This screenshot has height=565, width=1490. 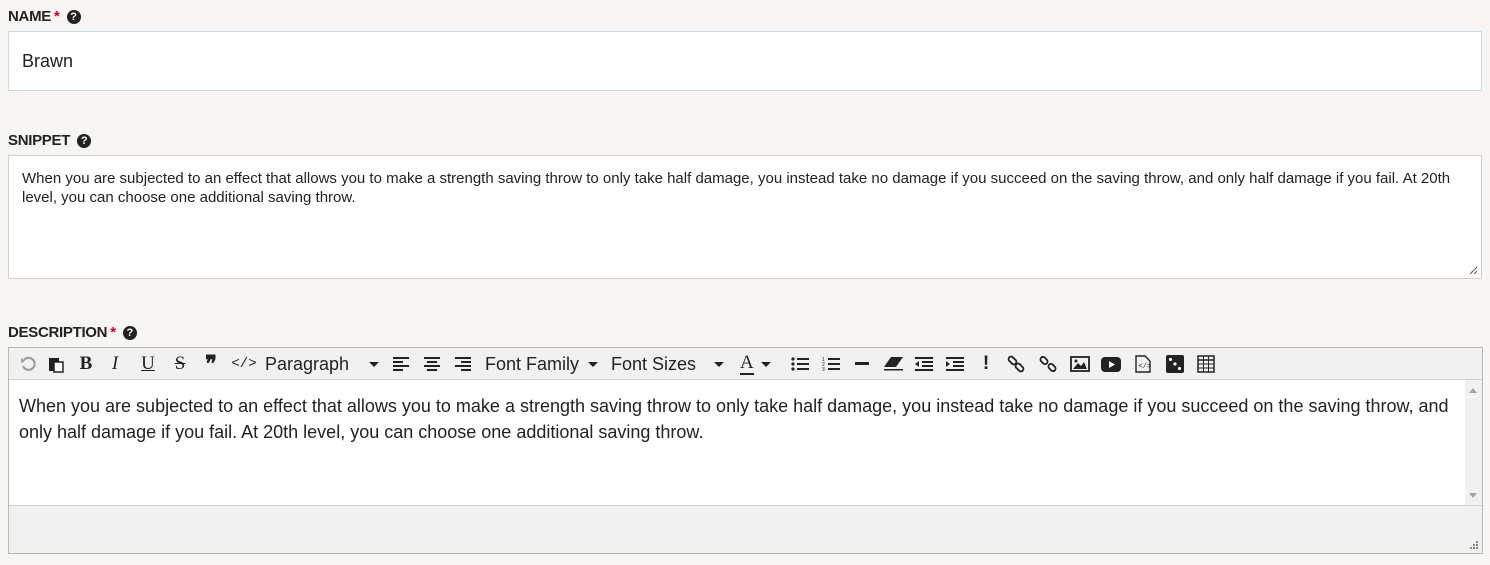 I want to click on resize-handle-icon, so click(x=1473, y=544).